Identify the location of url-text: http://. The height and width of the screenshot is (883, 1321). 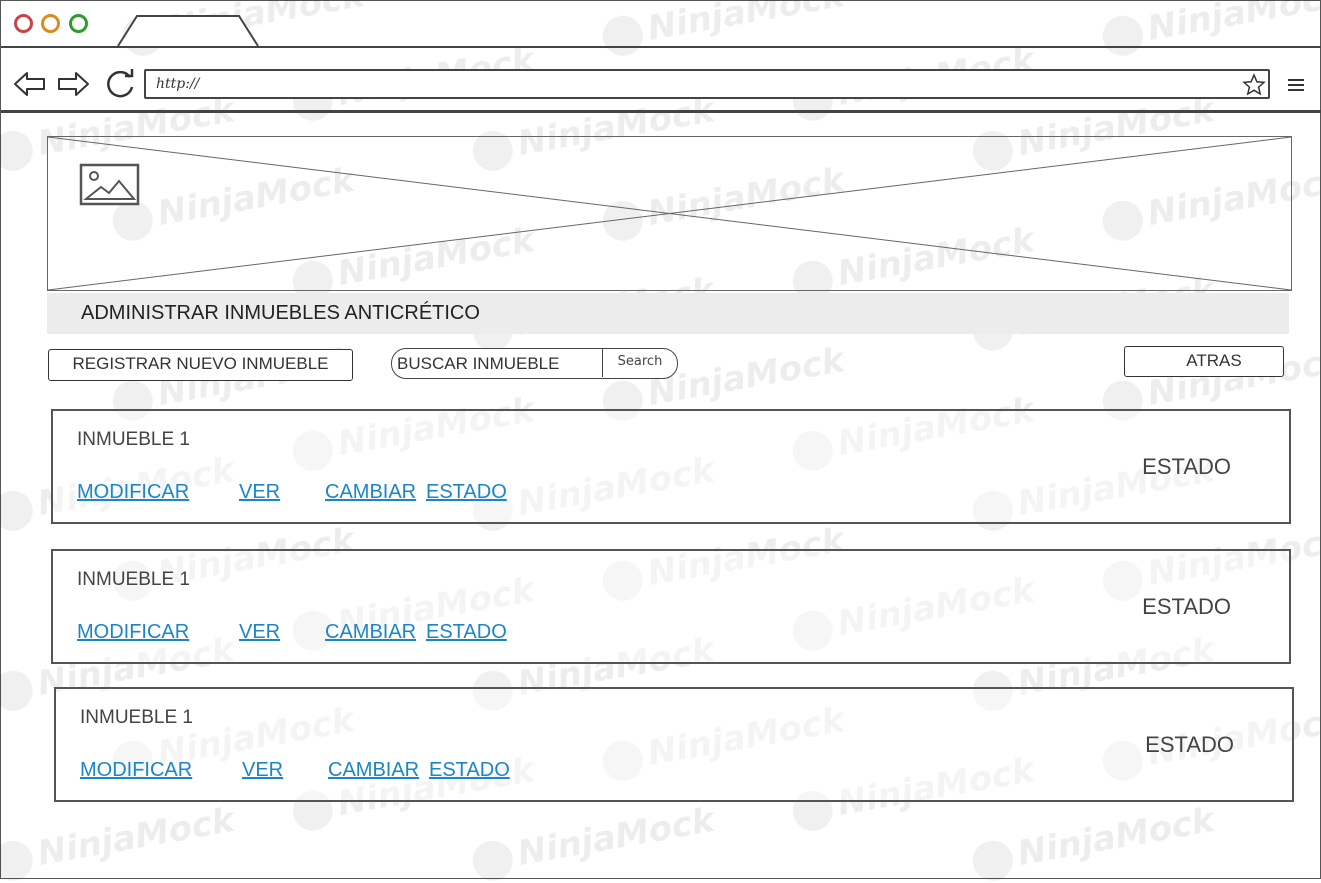
(178, 84).